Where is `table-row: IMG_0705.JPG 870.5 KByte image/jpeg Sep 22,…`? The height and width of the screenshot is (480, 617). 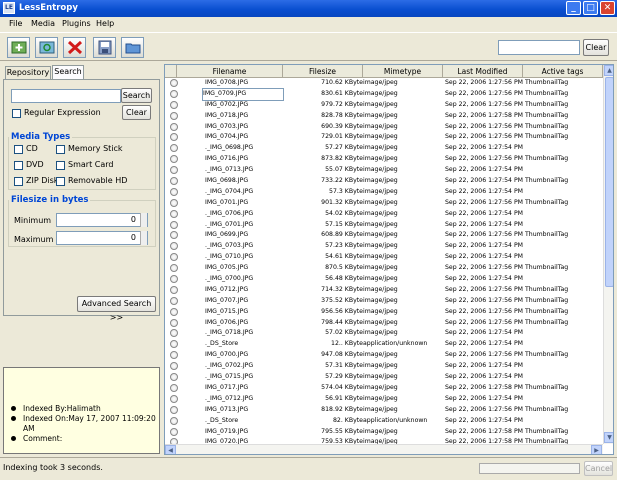
table-row: IMG_0705.JPG 870.5 KByte image/jpeg Sep 22,… is located at coordinates (384, 268).